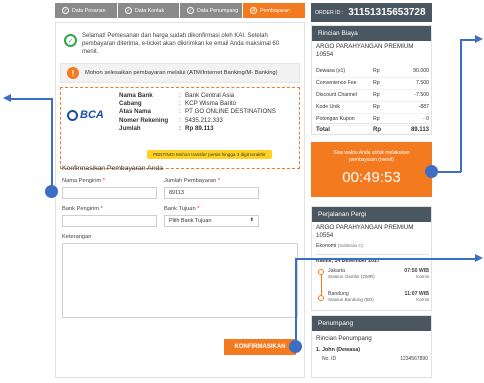 The height and width of the screenshot is (383, 484). I want to click on fee-value: 90.000, so click(421, 71).